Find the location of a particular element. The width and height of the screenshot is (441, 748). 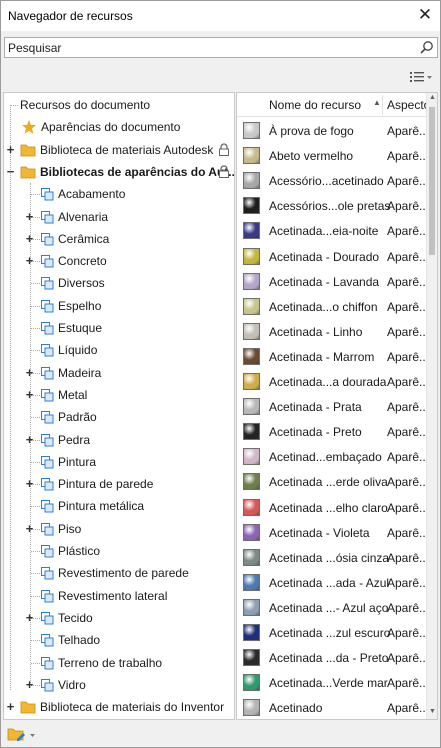

resource-name: Acetinada - Dourado is located at coordinates (324, 256).